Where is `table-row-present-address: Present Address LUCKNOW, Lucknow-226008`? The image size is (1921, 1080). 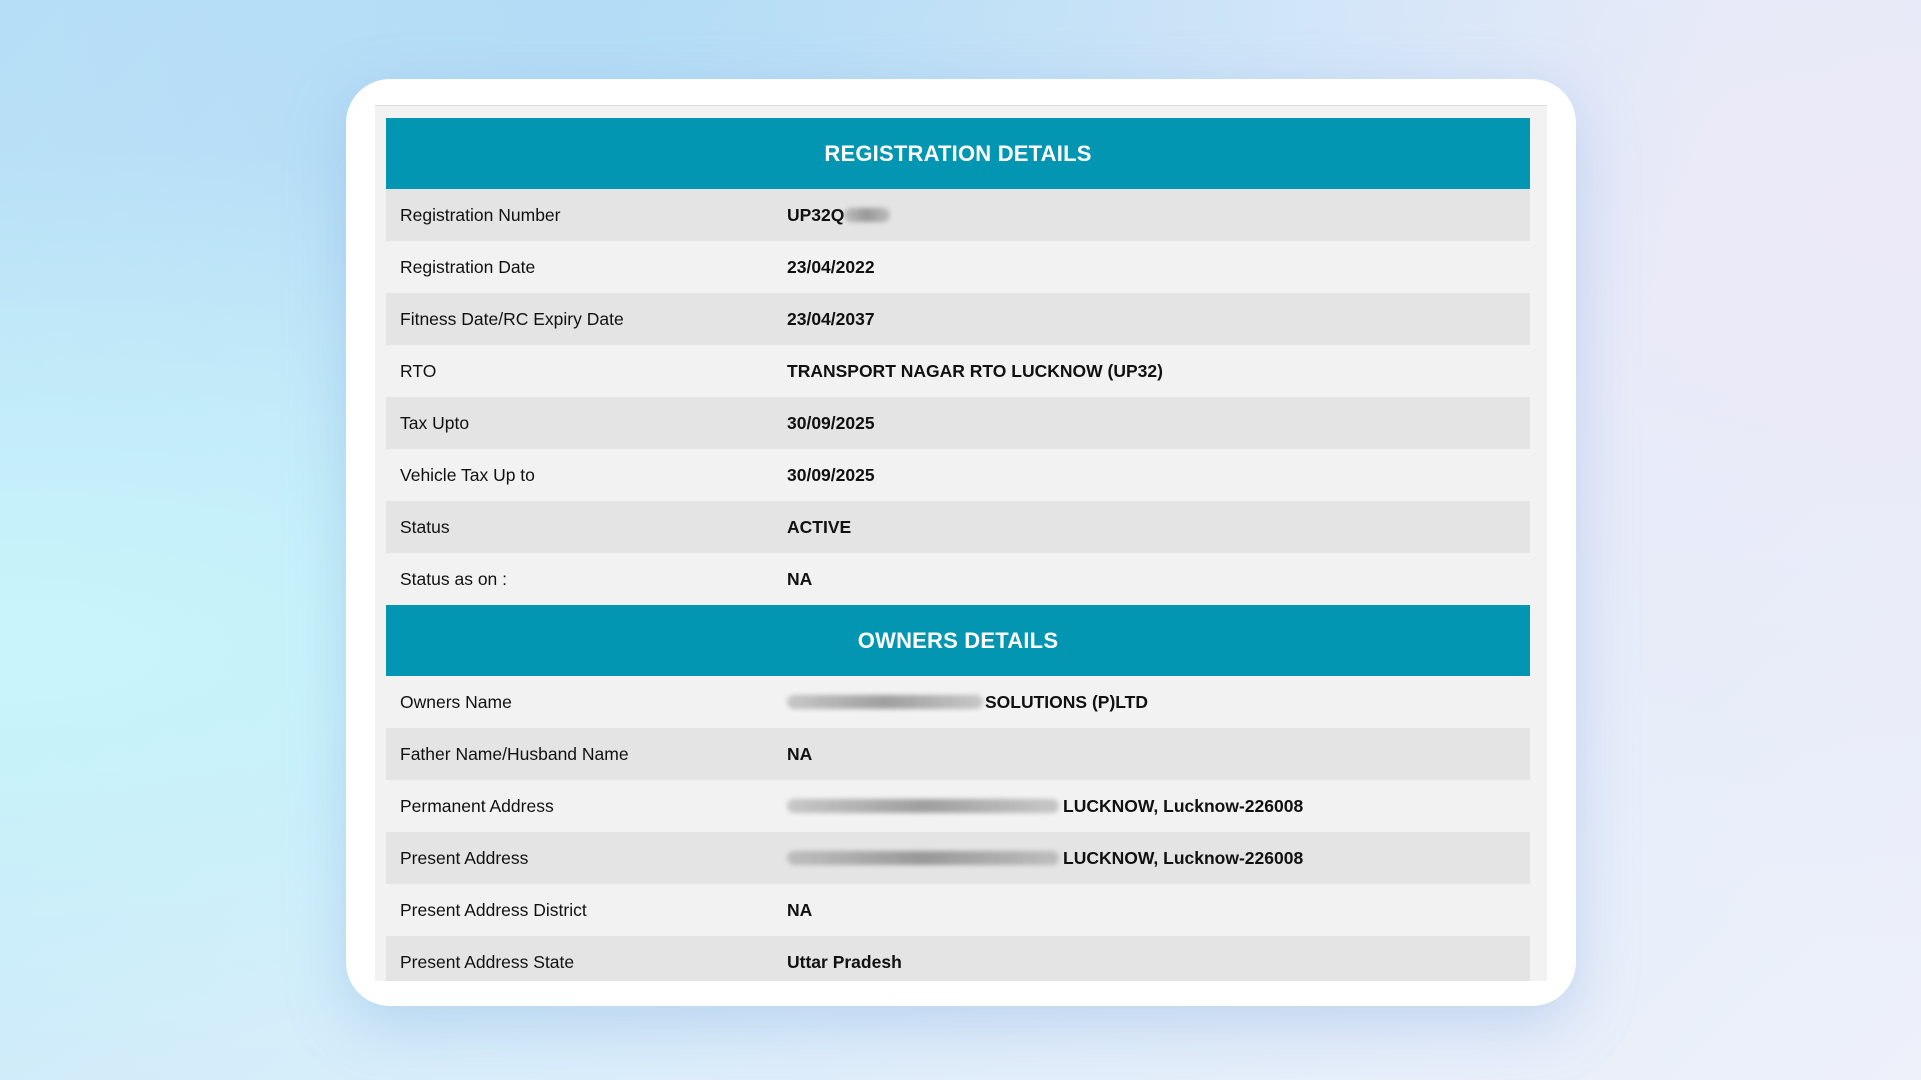 table-row-present-address: Present Address LUCKNOW, Lucknow-226008 is located at coordinates (958, 858).